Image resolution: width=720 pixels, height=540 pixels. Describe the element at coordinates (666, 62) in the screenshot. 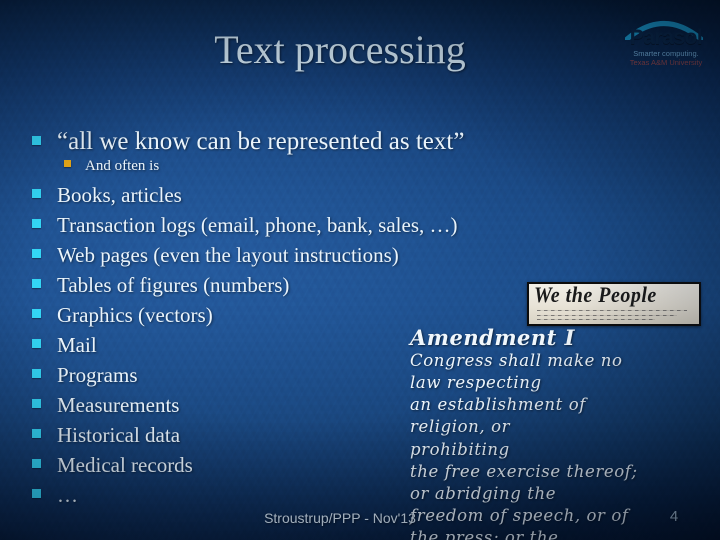

I see `parasol-affiliation: Texas A&M University` at that location.